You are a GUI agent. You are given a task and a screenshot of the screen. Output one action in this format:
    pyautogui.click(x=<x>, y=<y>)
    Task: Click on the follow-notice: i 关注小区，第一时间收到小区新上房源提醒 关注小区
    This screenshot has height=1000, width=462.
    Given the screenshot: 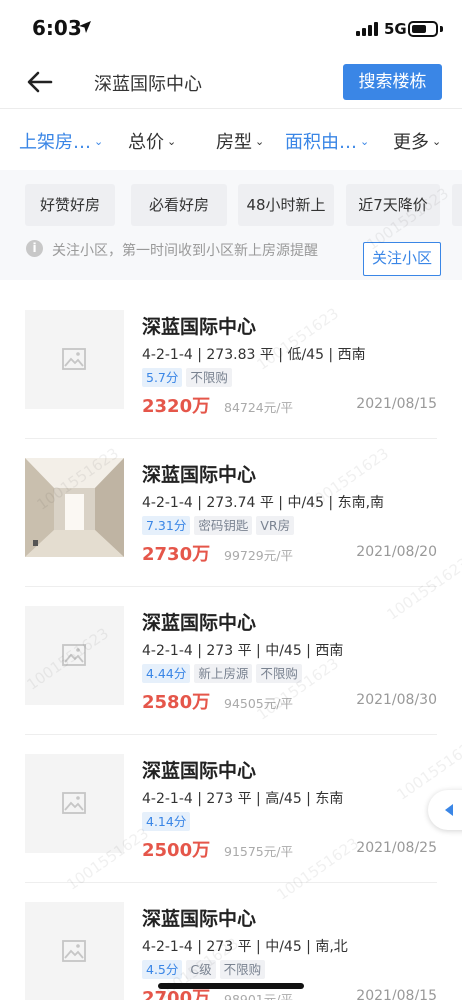 What is the action you would take?
    pyautogui.click(x=231, y=258)
    